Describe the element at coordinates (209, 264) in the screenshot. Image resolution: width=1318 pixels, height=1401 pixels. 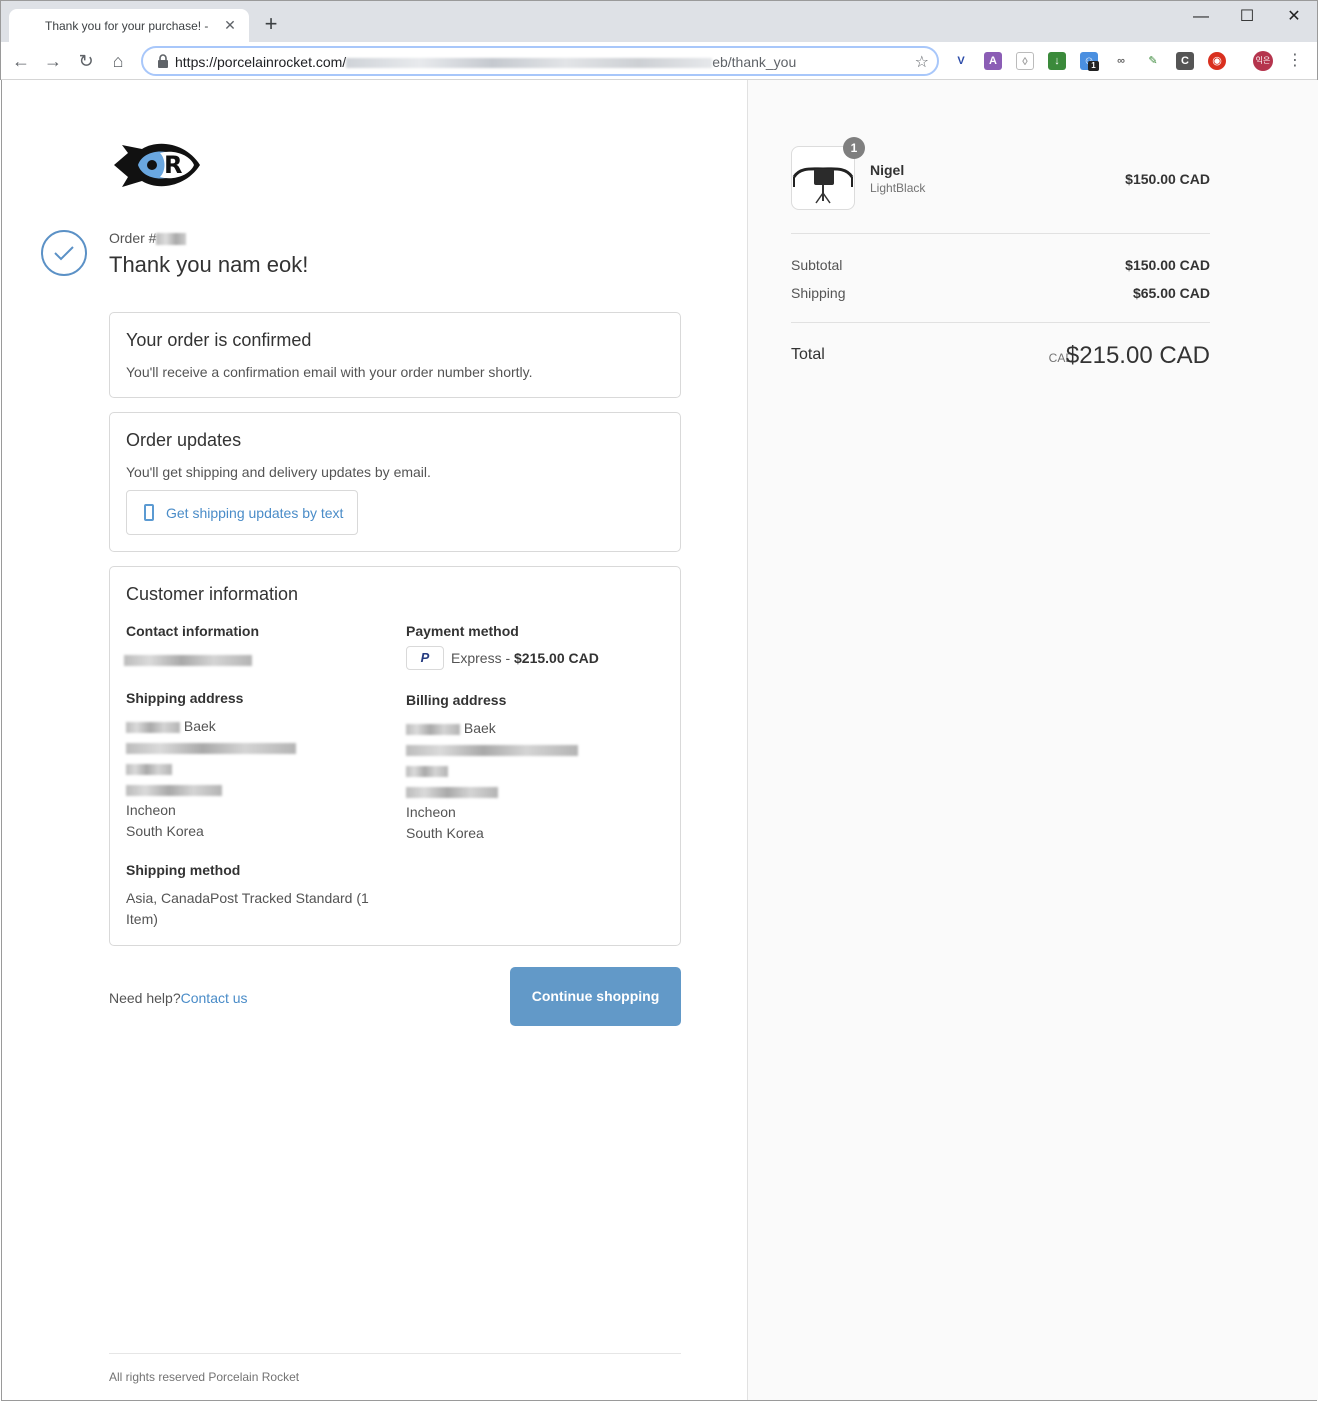
I see `thank-you-heading: Thank you nam eok!` at that location.